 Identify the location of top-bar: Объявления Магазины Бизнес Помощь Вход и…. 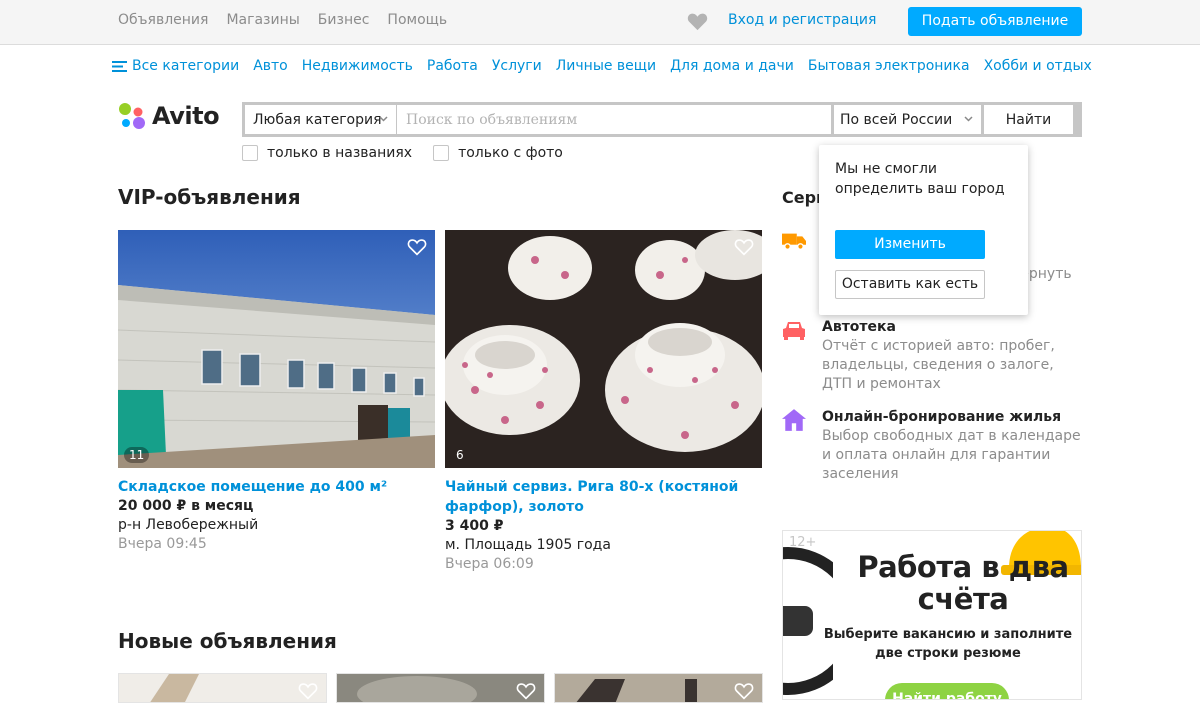
(600, 22).